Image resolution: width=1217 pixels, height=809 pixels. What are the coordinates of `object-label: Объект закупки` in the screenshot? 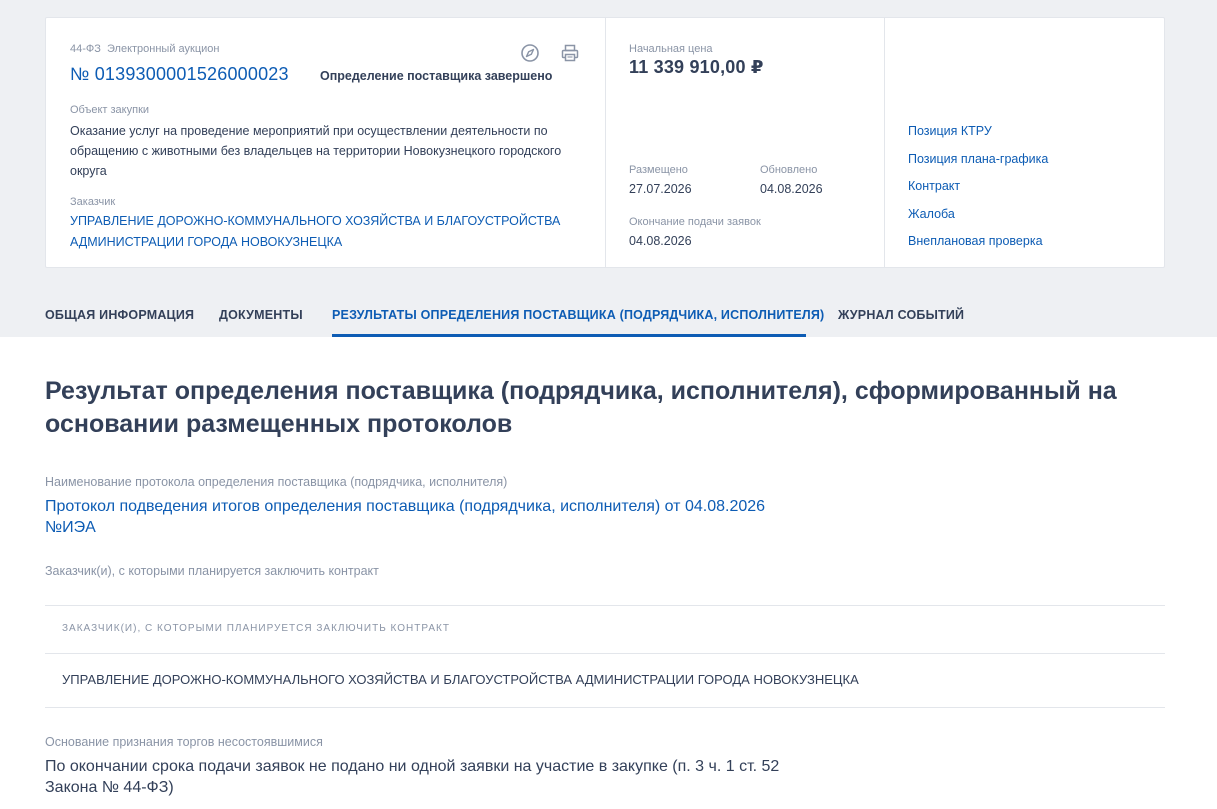 It's located at (110, 110).